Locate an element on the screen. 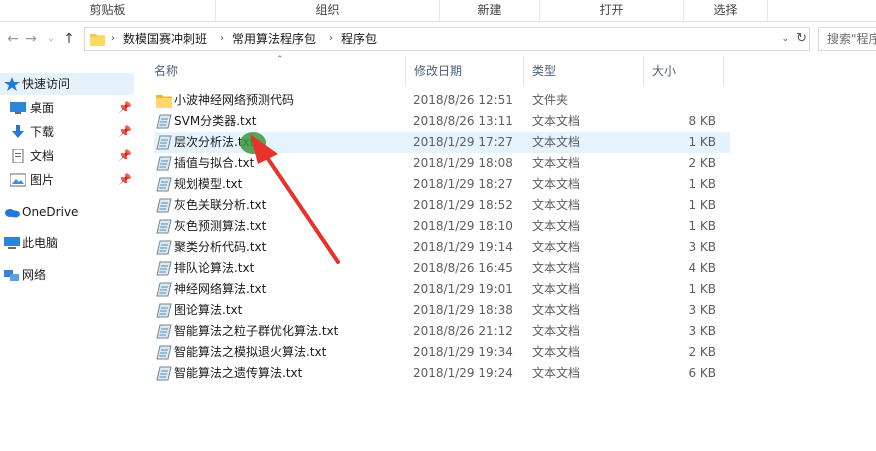 This screenshot has width=876, height=451. recent-locations-button: ⌄ is located at coordinates (51, 39).